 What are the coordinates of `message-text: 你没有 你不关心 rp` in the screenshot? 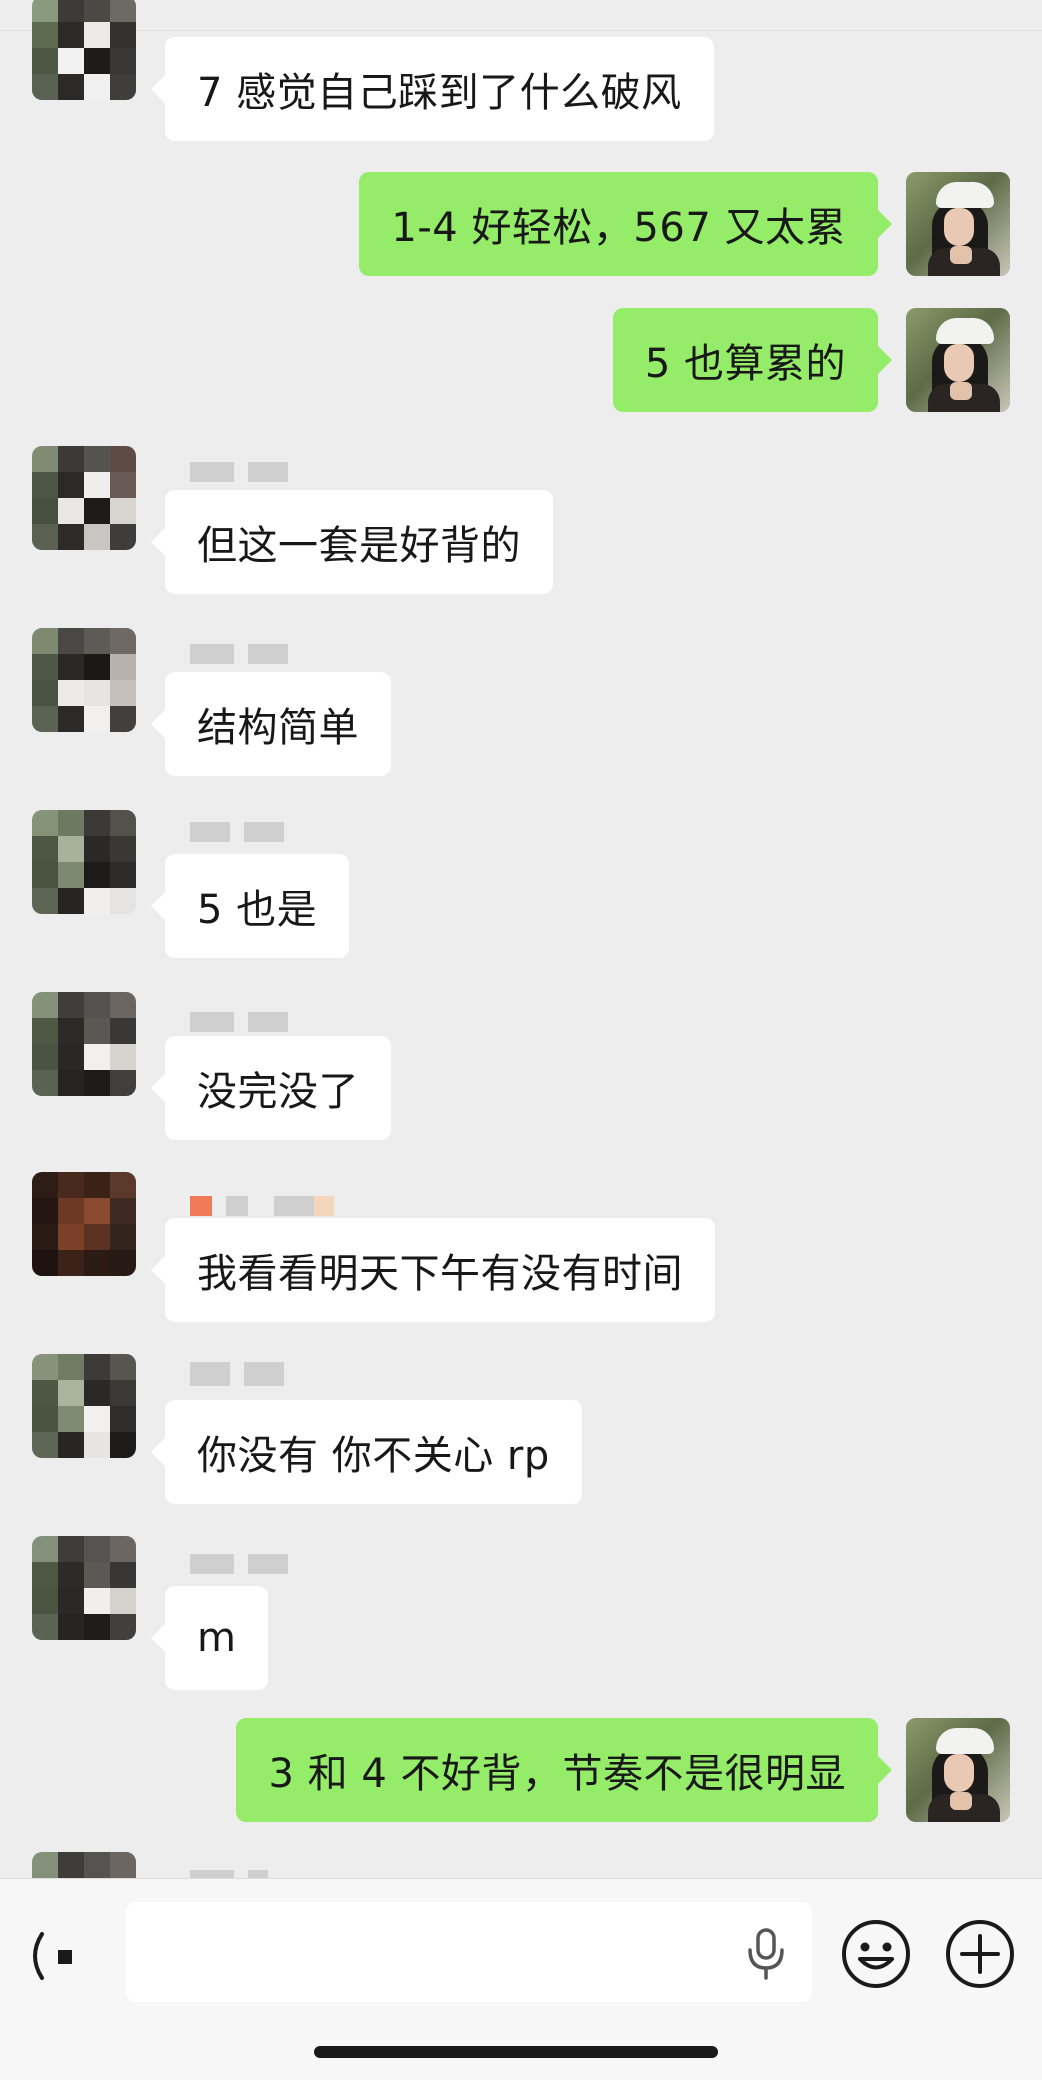 It's located at (373, 1456).